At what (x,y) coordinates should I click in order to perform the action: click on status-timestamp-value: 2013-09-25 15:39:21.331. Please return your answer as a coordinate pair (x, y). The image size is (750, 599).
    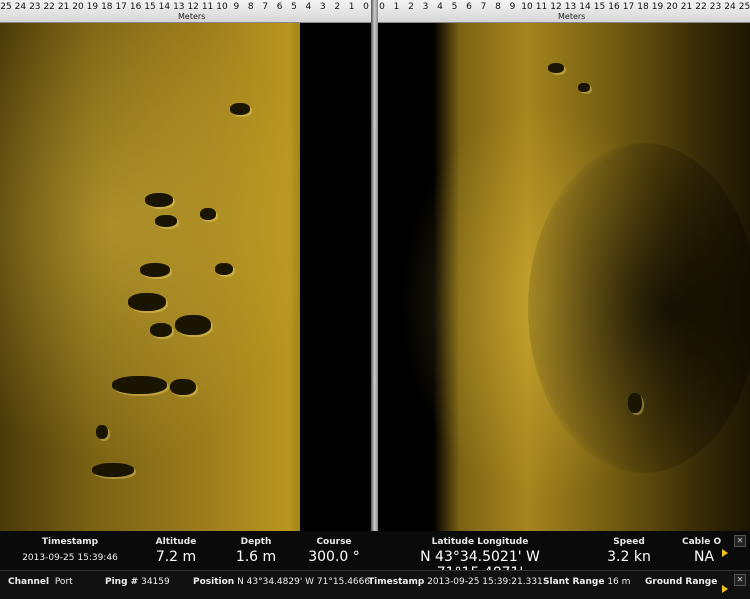
    Looking at the image, I should click on (485, 582).